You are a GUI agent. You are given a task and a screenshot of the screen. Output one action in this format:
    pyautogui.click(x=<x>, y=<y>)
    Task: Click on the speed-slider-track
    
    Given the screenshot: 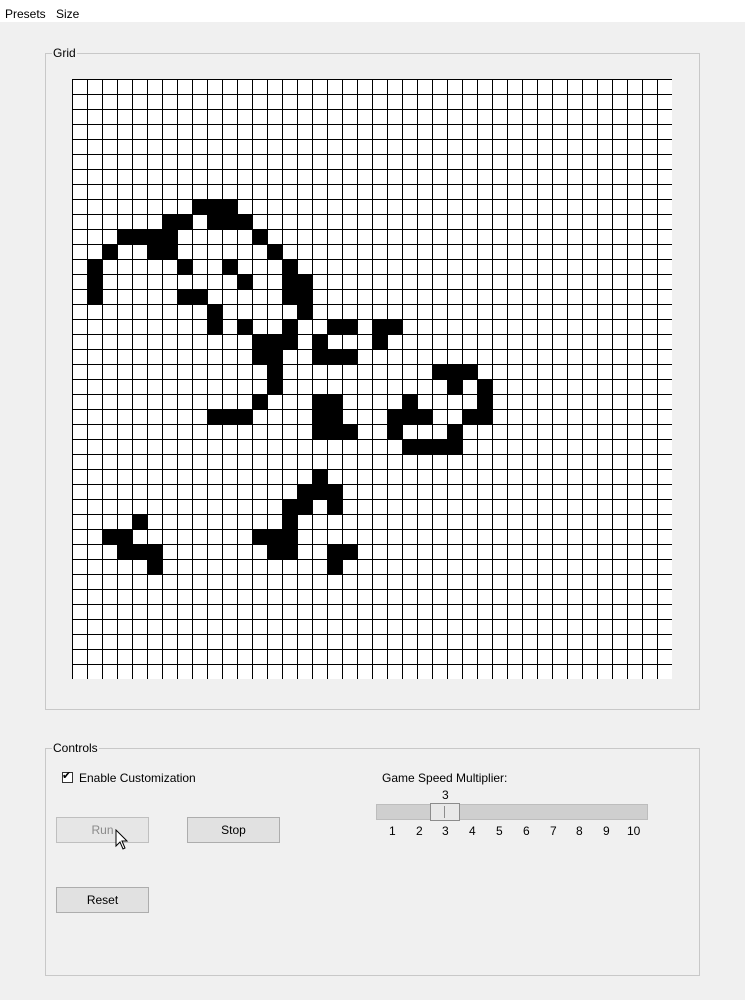 What is the action you would take?
    pyautogui.click(x=512, y=812)
    